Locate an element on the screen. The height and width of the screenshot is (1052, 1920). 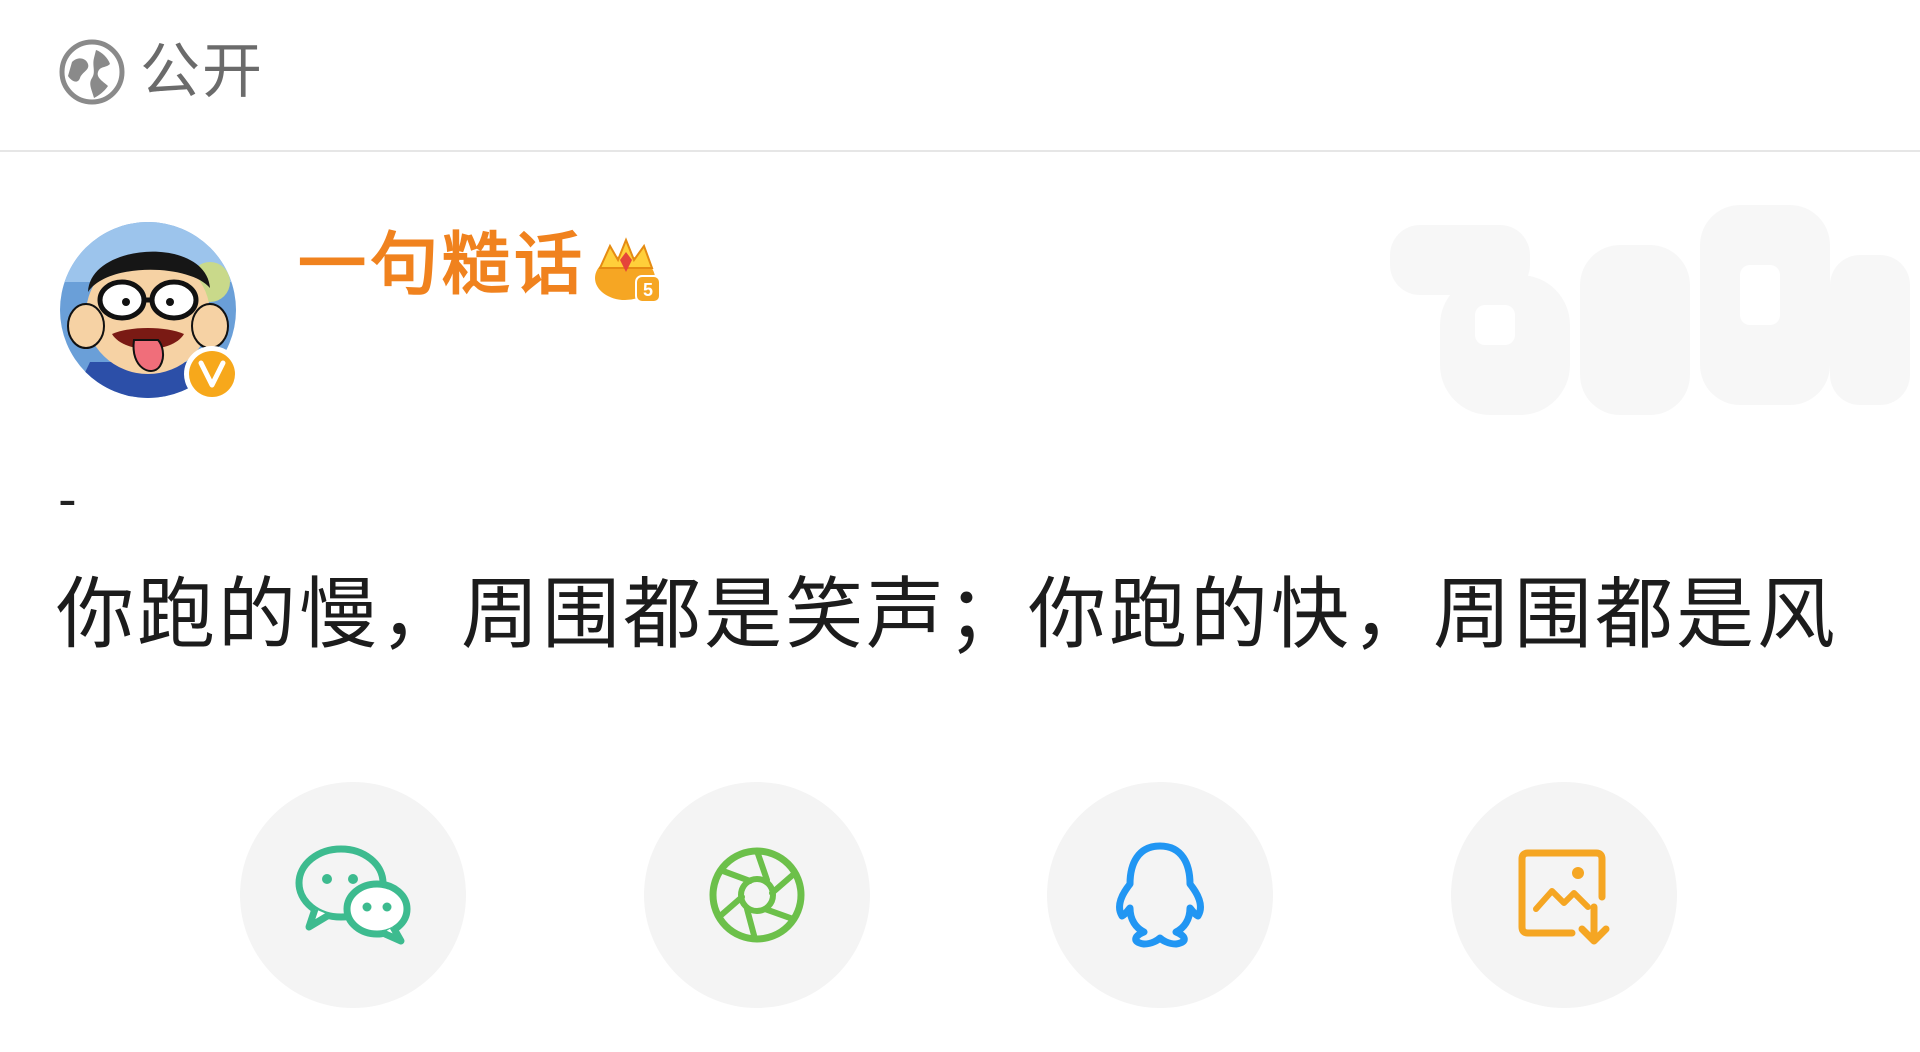
share-moments-button is located at coordinates (757, 895).